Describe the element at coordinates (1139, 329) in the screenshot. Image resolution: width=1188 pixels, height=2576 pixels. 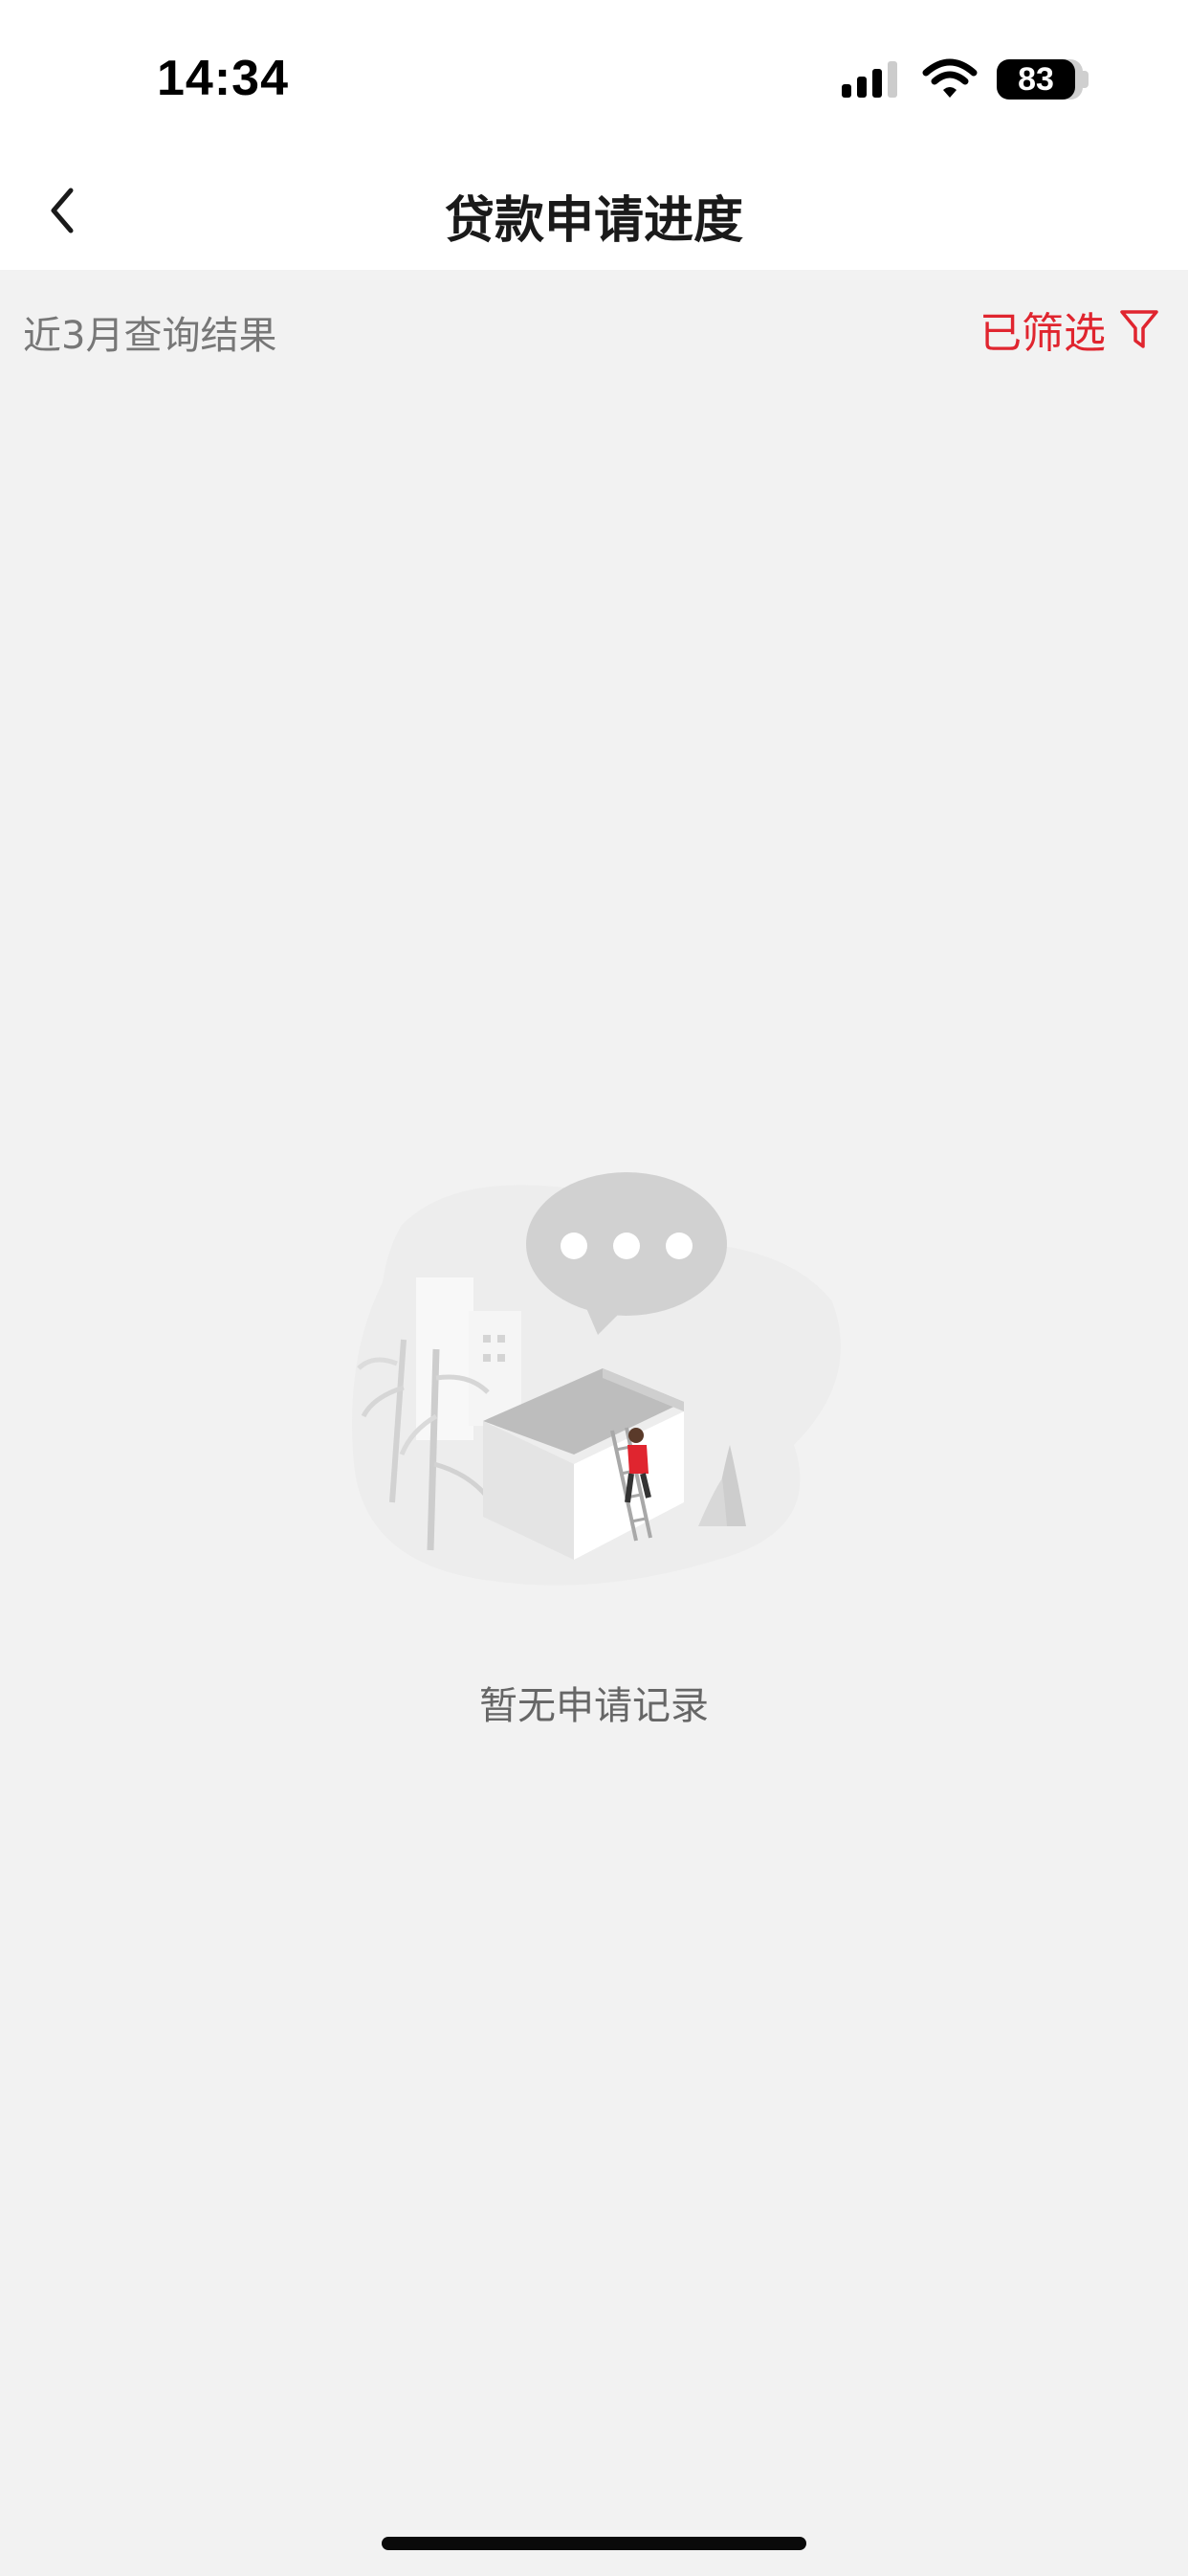
I see `funnel-icon` at that location.